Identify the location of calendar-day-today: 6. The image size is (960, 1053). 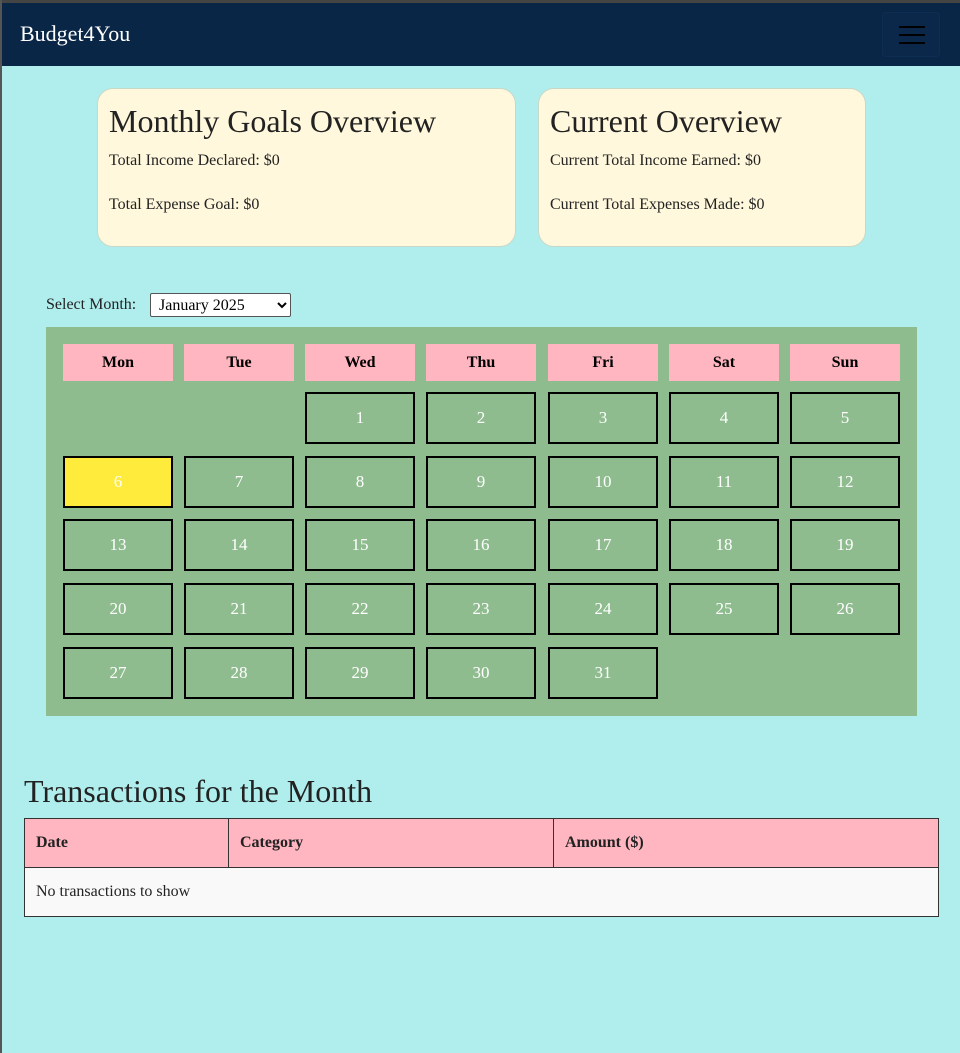
(118, 482).